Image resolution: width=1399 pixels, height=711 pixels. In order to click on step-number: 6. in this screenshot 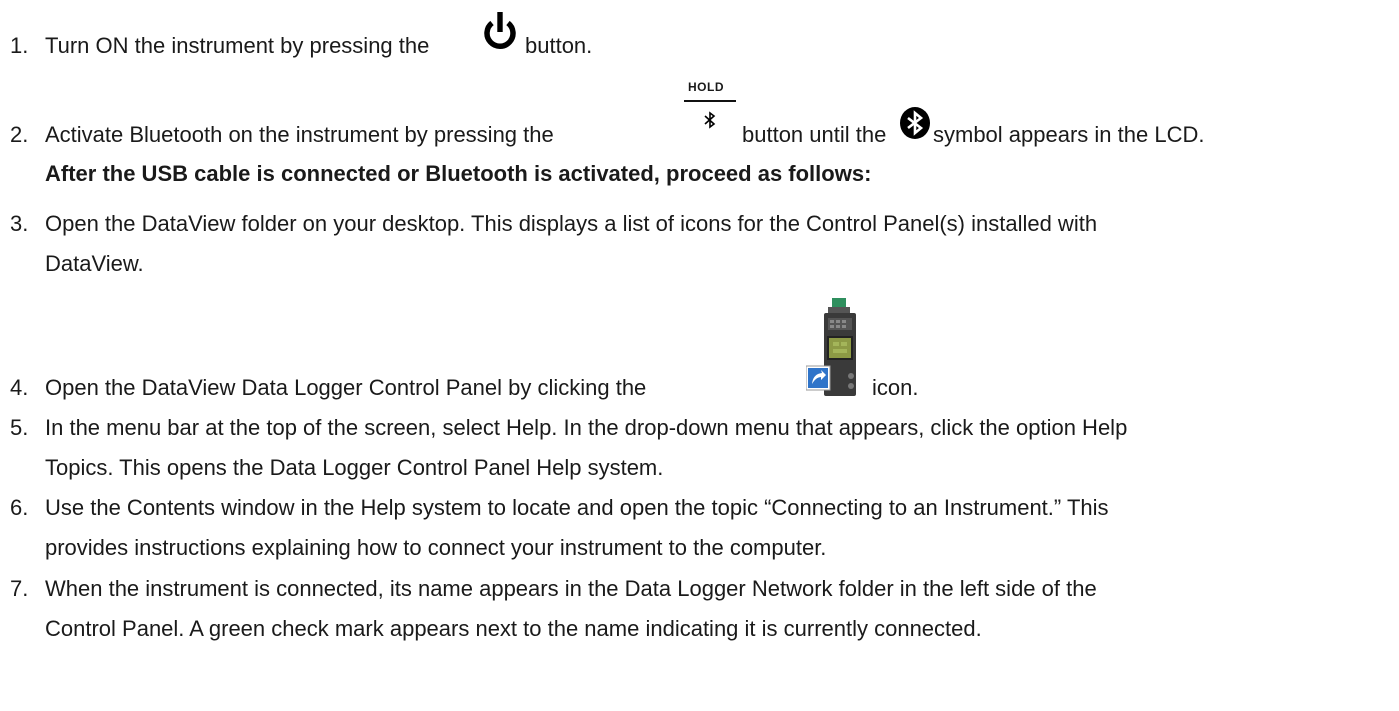, I will do `click(19, 507)`.